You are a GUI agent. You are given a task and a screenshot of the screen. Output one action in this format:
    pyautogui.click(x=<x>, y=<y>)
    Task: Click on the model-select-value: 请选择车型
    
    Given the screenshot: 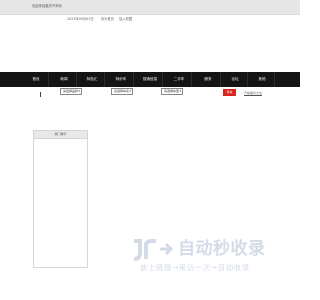 What is the action you would take?
    pyautogui.click(x=172, y=91)
    